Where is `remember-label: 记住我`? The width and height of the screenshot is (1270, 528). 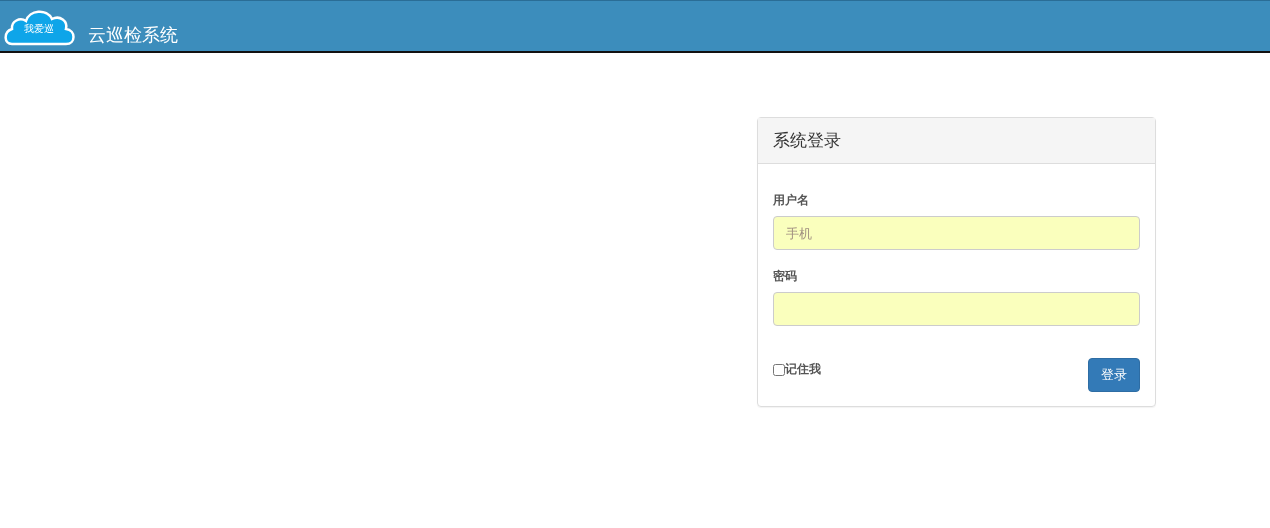 remember-label: 记住我 is located at coordinates (803, 369).